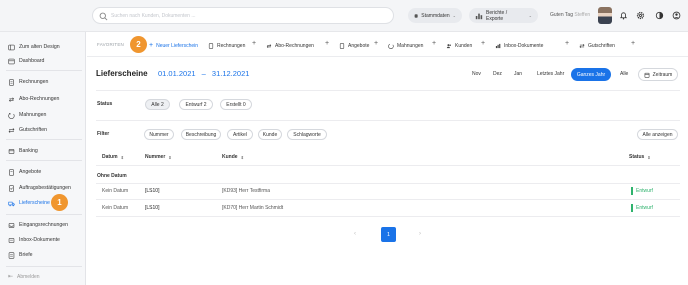 The width and height of the screenshot is (688, 285). What do you see at coordinates (33, 99) in the screenshot?
I see `sidebar-item-abo-rechnungen: Abo-Rechnungen` at bounding box center [33, 99].